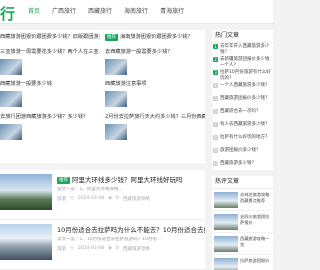 This screenshot has height=270, width=320. What do you see at coordinates (172, 12) in the screenshot?
I see `nav-item-qinghai: 青海旅行` at bounding box center [172, 12].